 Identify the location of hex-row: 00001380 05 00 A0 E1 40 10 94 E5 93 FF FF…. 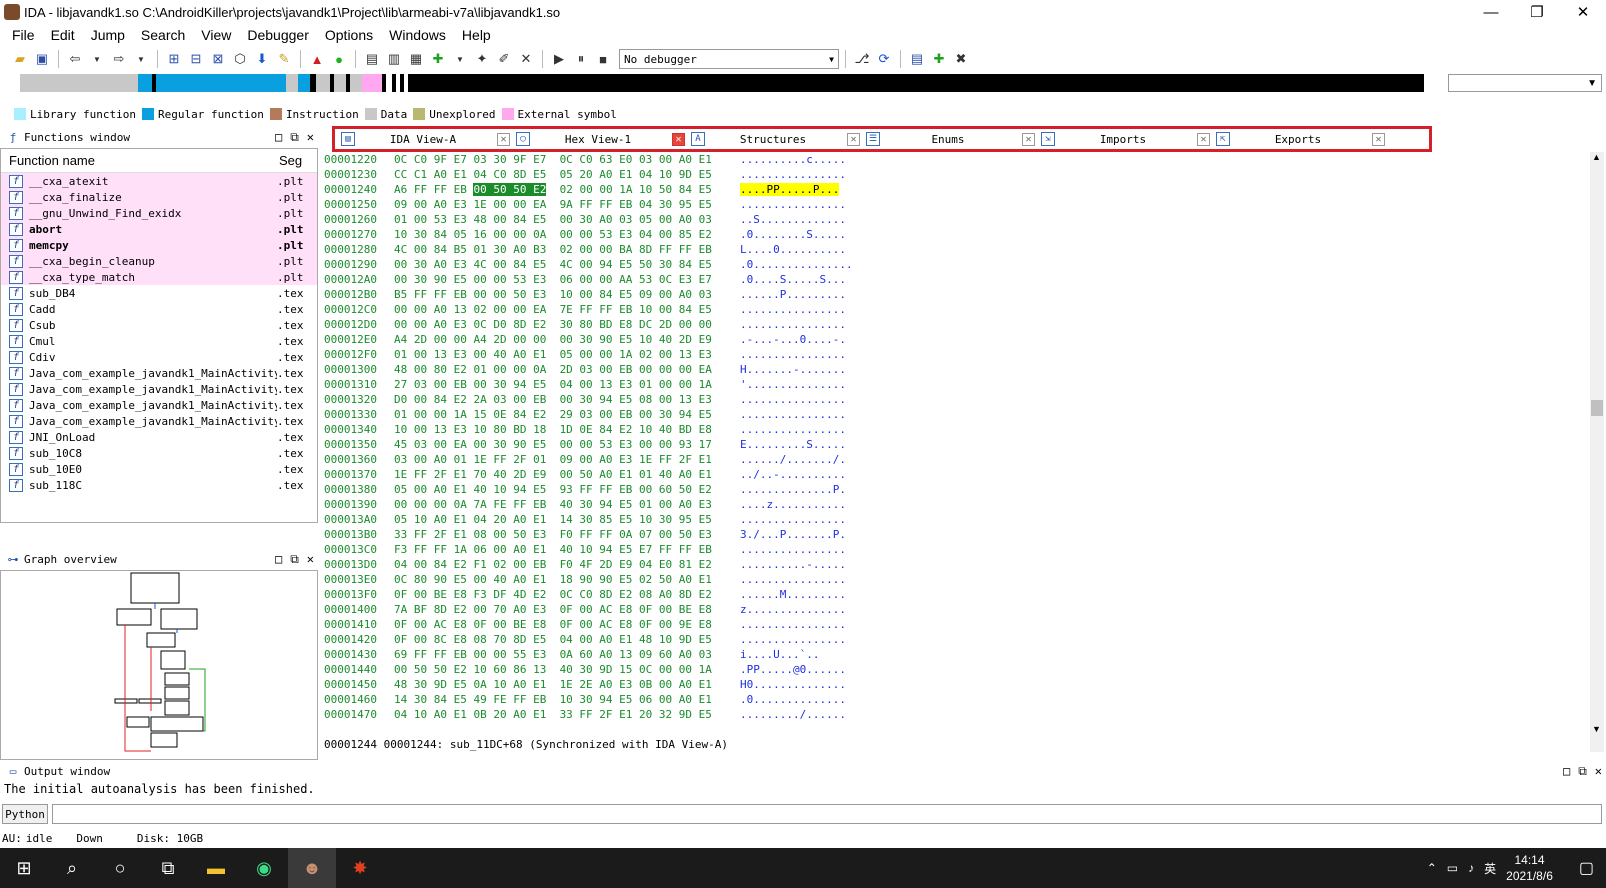
(956, 489).